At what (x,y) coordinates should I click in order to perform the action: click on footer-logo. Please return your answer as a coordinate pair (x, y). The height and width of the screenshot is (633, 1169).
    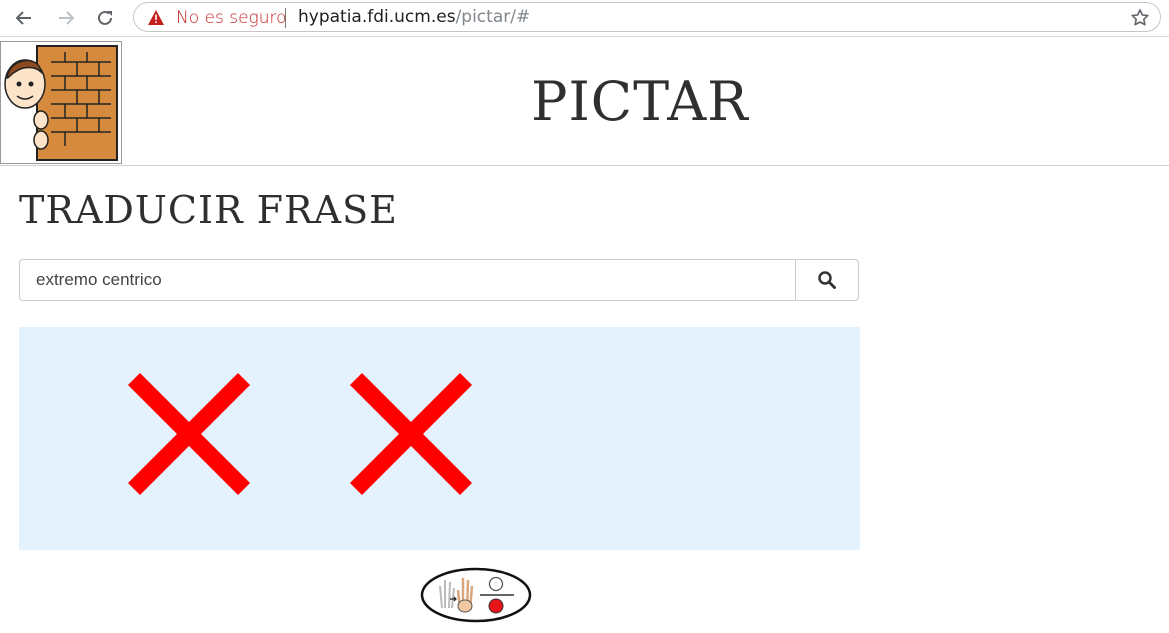
    Looking at the image, I should click on (476, 595).